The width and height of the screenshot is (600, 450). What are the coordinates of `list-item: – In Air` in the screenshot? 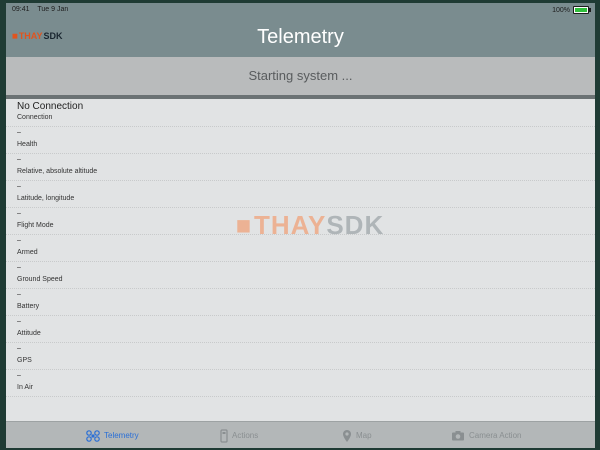 It's located at (300, 383).